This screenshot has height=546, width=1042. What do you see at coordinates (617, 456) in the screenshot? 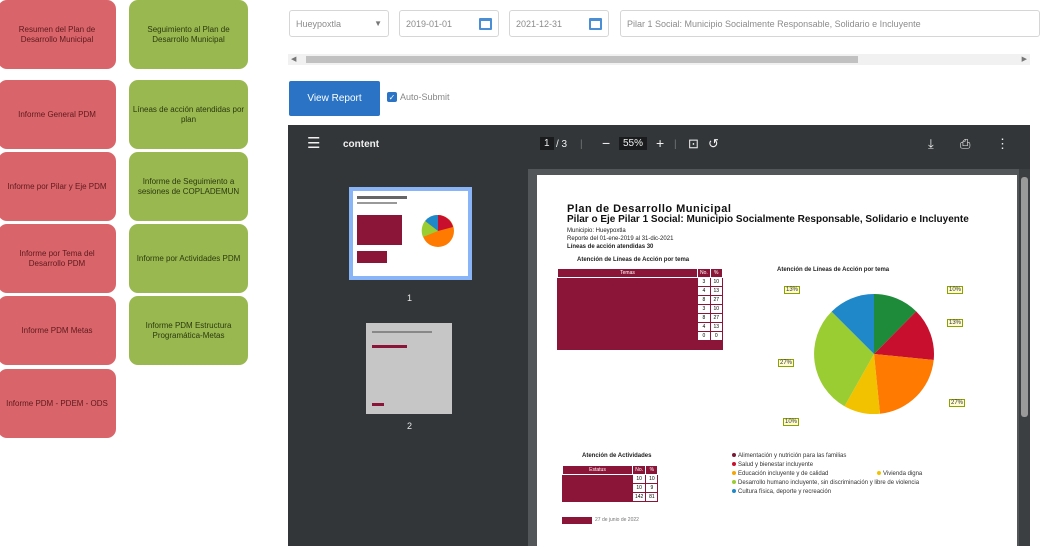
I see `activities-title: Atención de Actividades` at bounding box center [617, 456].